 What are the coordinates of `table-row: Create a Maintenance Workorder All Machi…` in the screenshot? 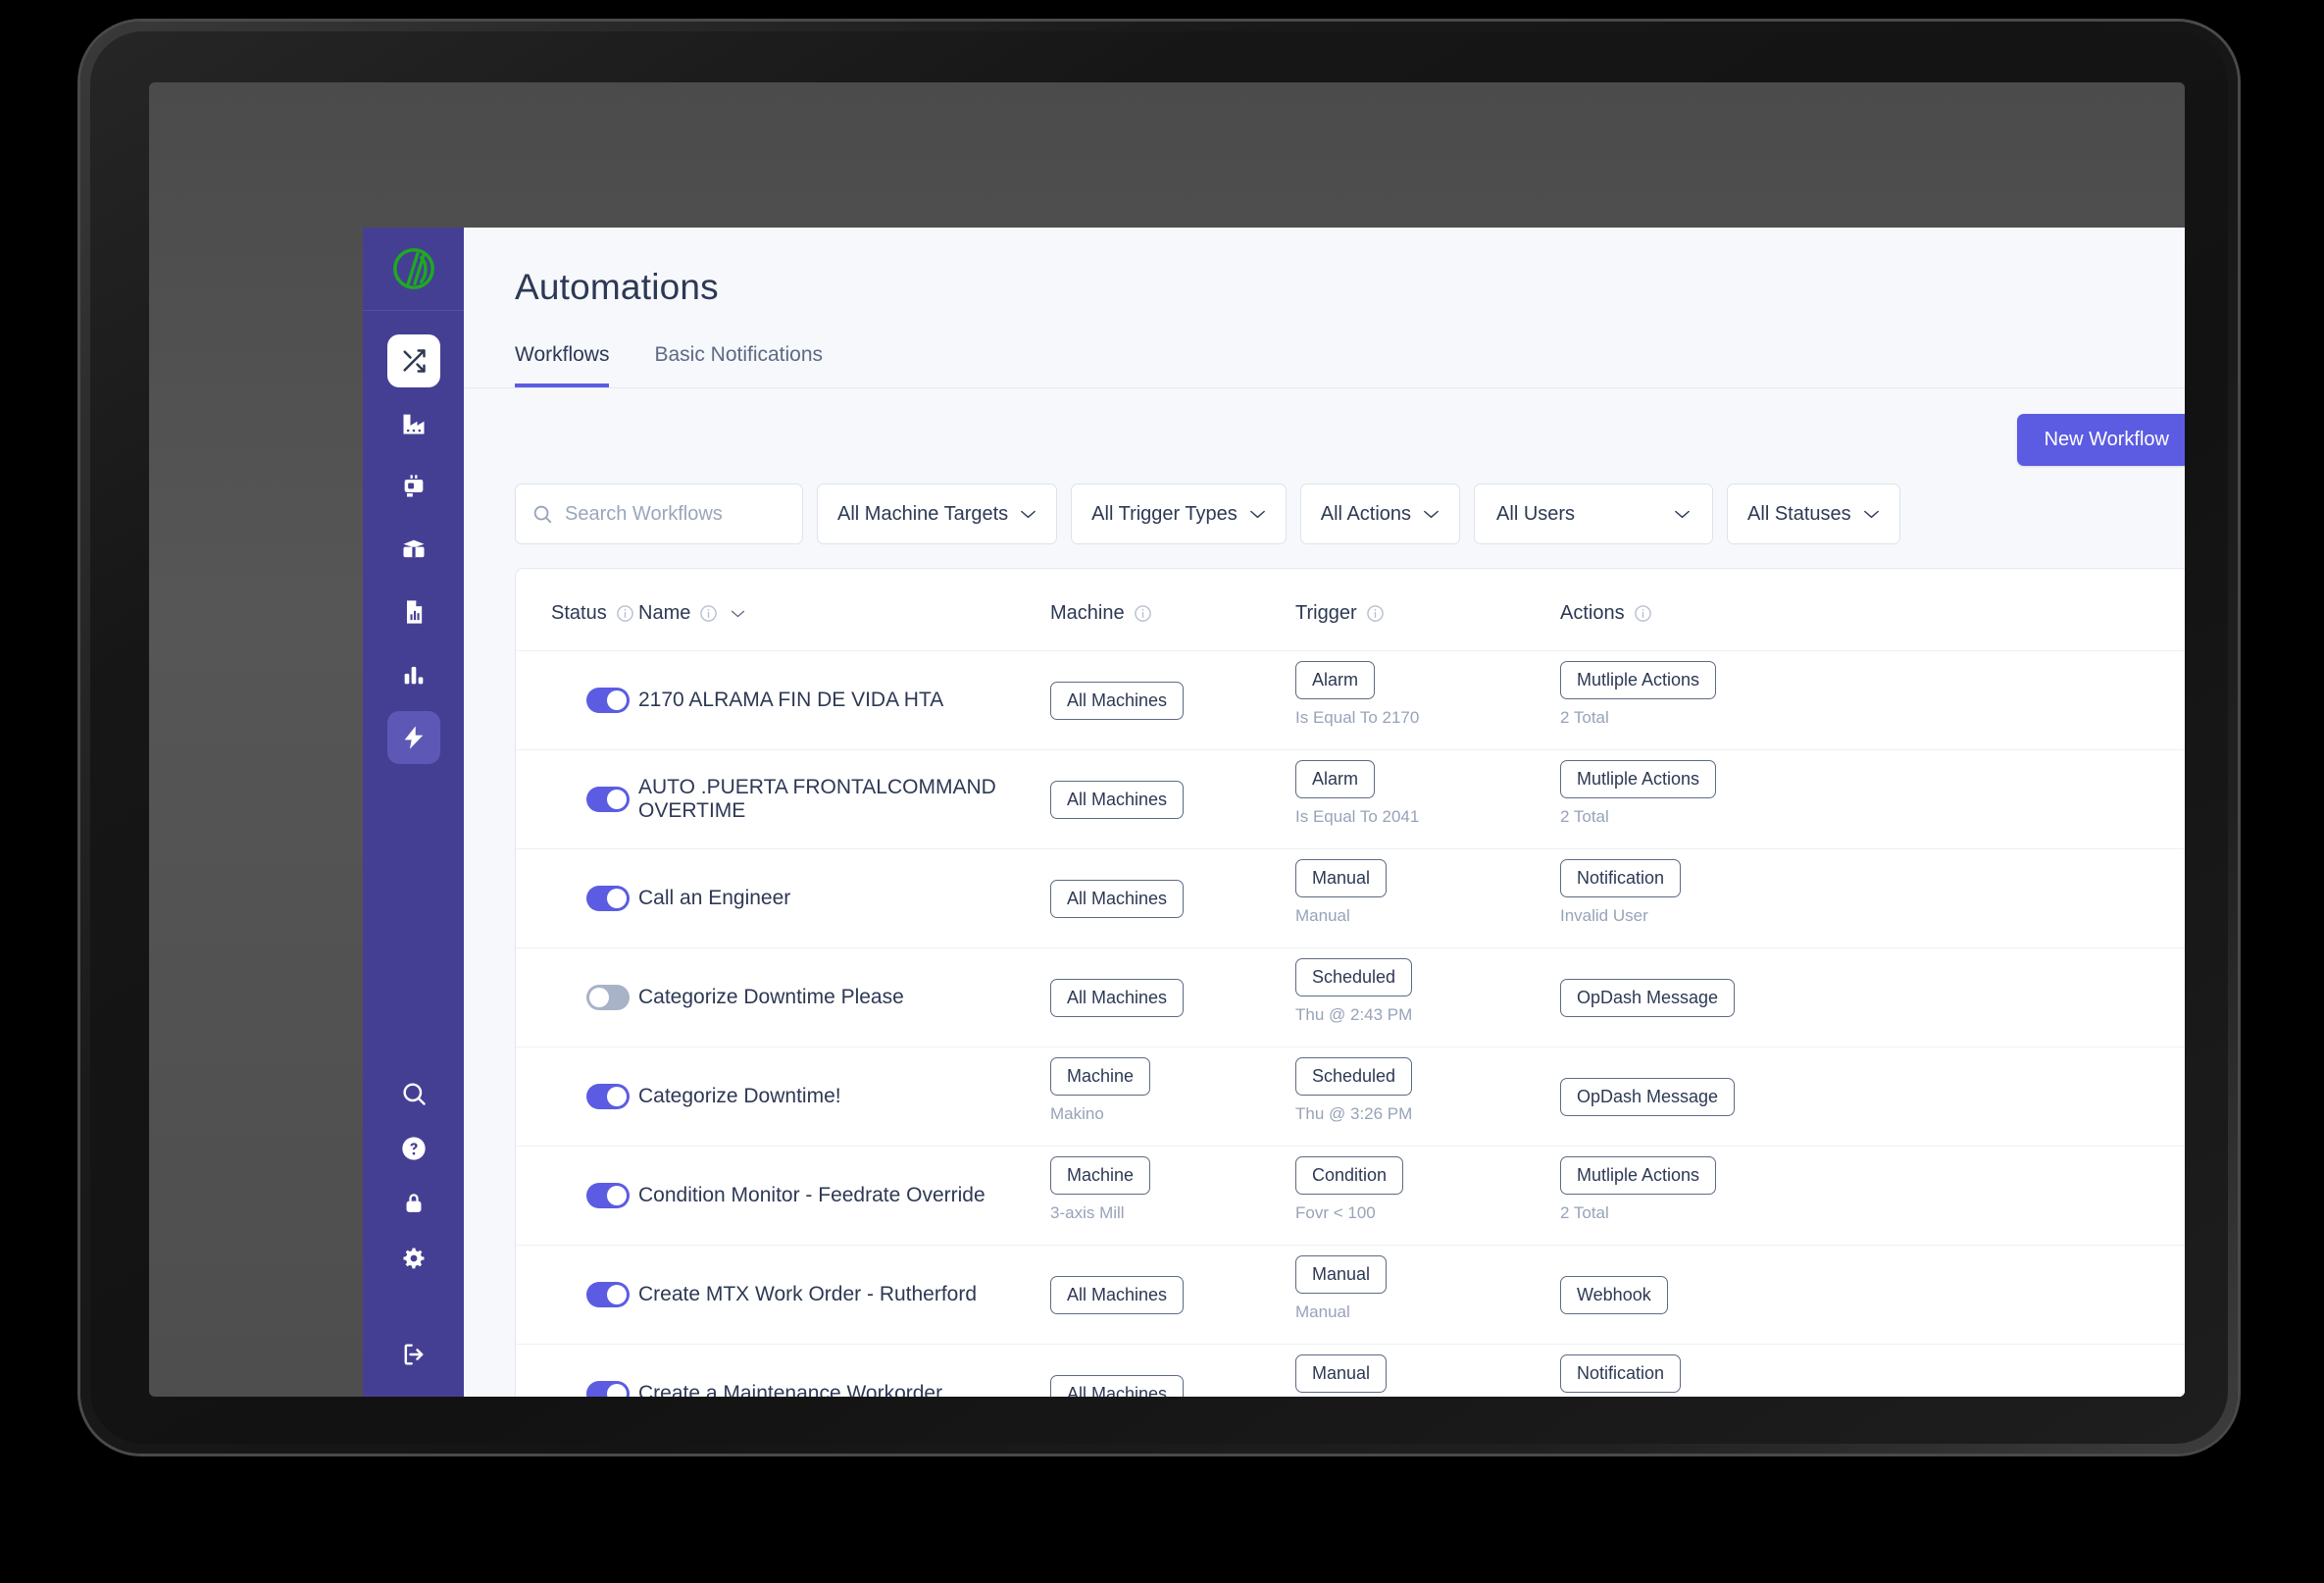 It's located at (1350, 1372).